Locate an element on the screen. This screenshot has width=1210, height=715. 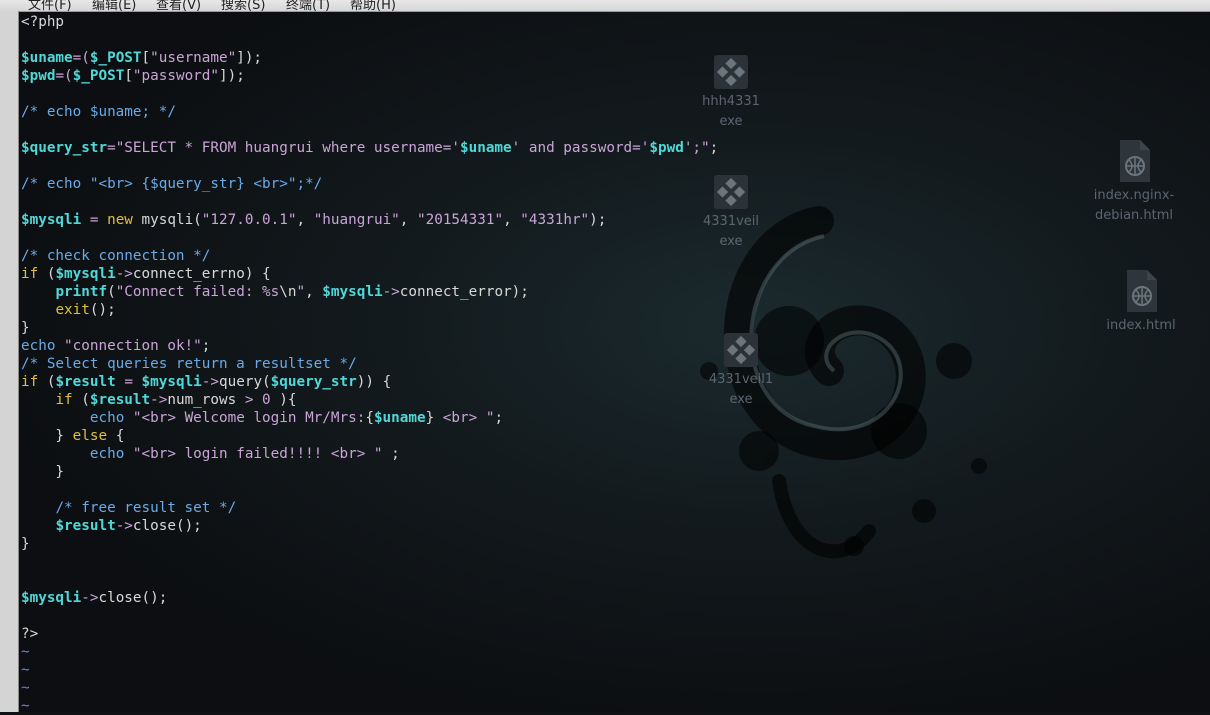
code-token: /* echo $uname; */ is located at coordinates (98, 112).